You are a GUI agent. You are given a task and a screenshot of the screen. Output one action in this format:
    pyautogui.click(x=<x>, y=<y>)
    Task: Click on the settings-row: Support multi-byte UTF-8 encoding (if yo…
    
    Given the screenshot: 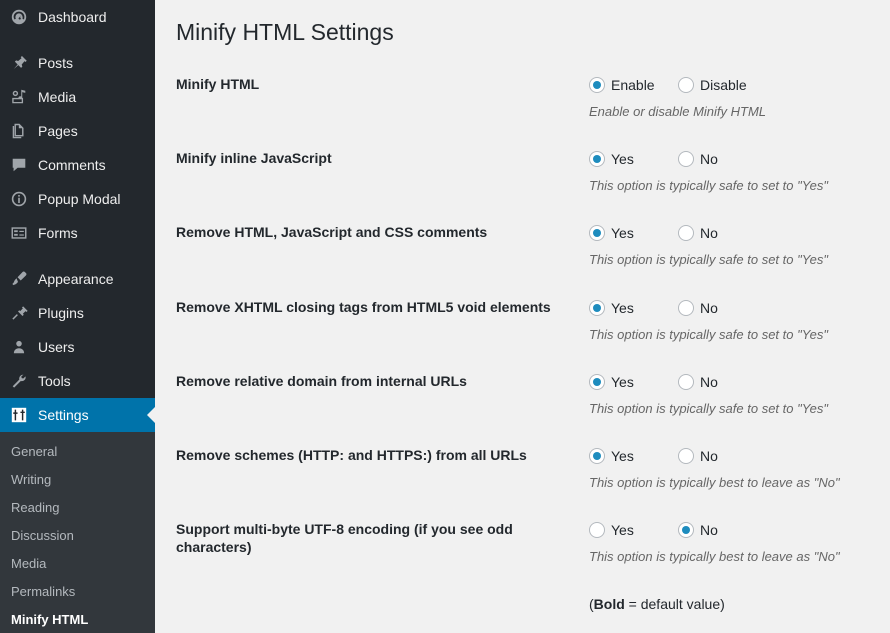 What is the action you would take?
    pyautogui.click(x=522, y=543)
    